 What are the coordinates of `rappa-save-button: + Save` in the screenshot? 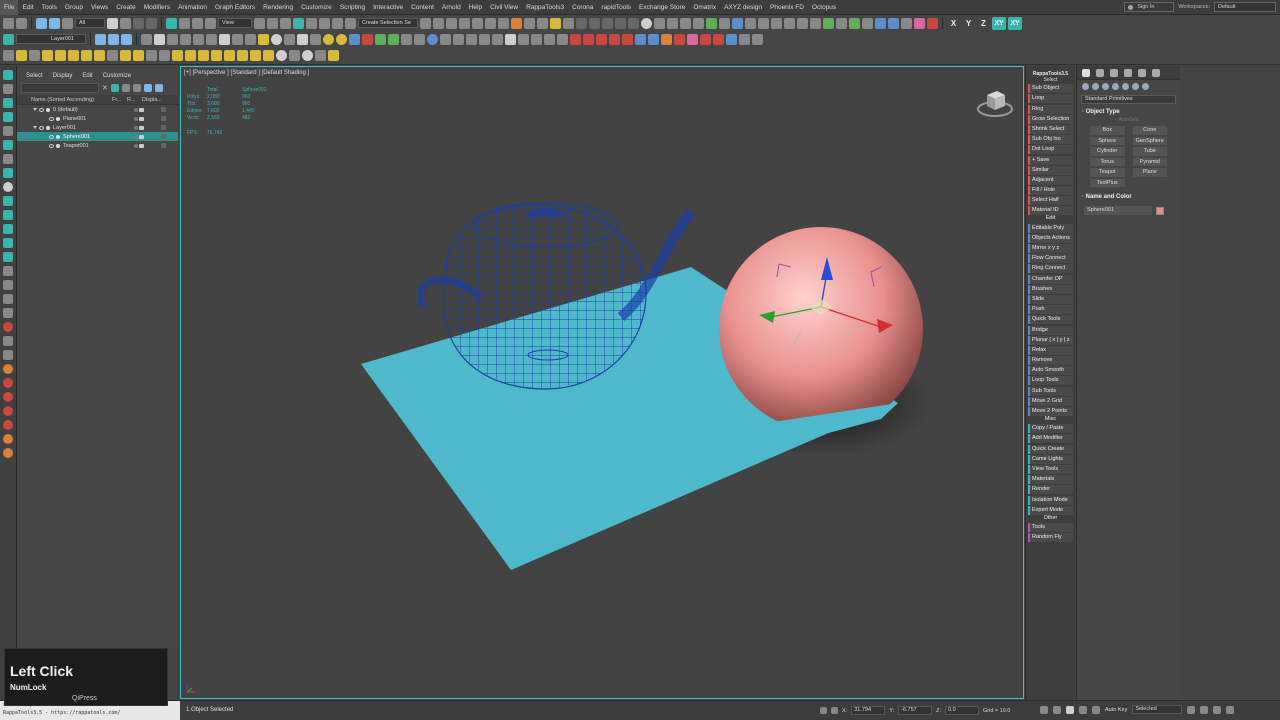 It's located at (1050, 160).